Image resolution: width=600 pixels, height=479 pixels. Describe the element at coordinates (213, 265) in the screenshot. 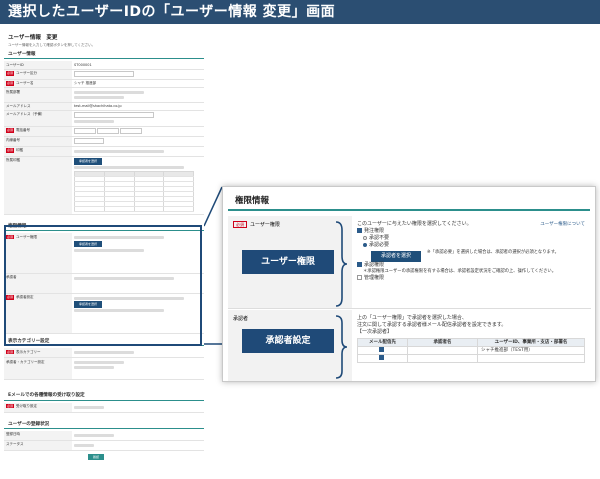

I see `zoom-connector` at that location.